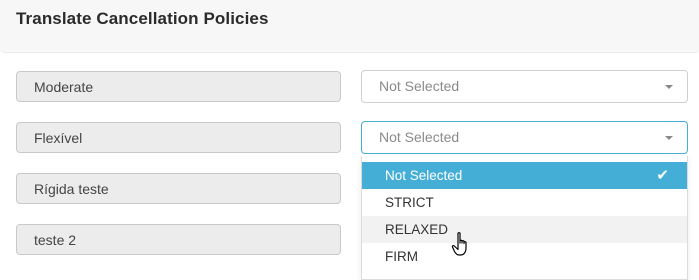 This screenshot has height=280, width=699. Describe the element at coordinates (178, 86) in the screenshot. I see `policy-name-field: Moderate` at that location.